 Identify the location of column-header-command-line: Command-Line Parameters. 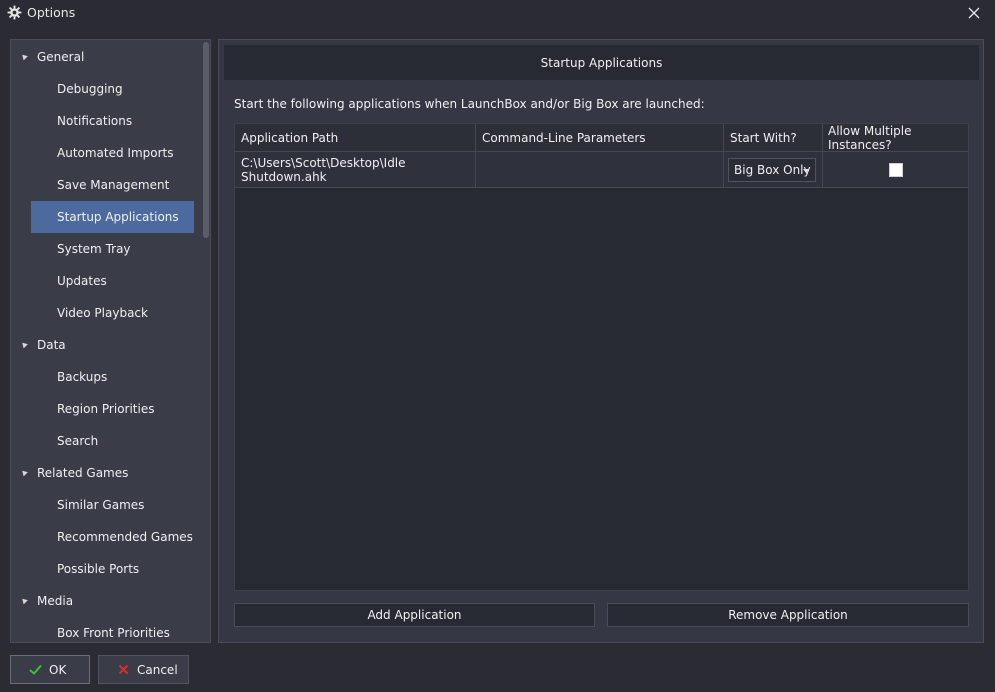
(600, 138).